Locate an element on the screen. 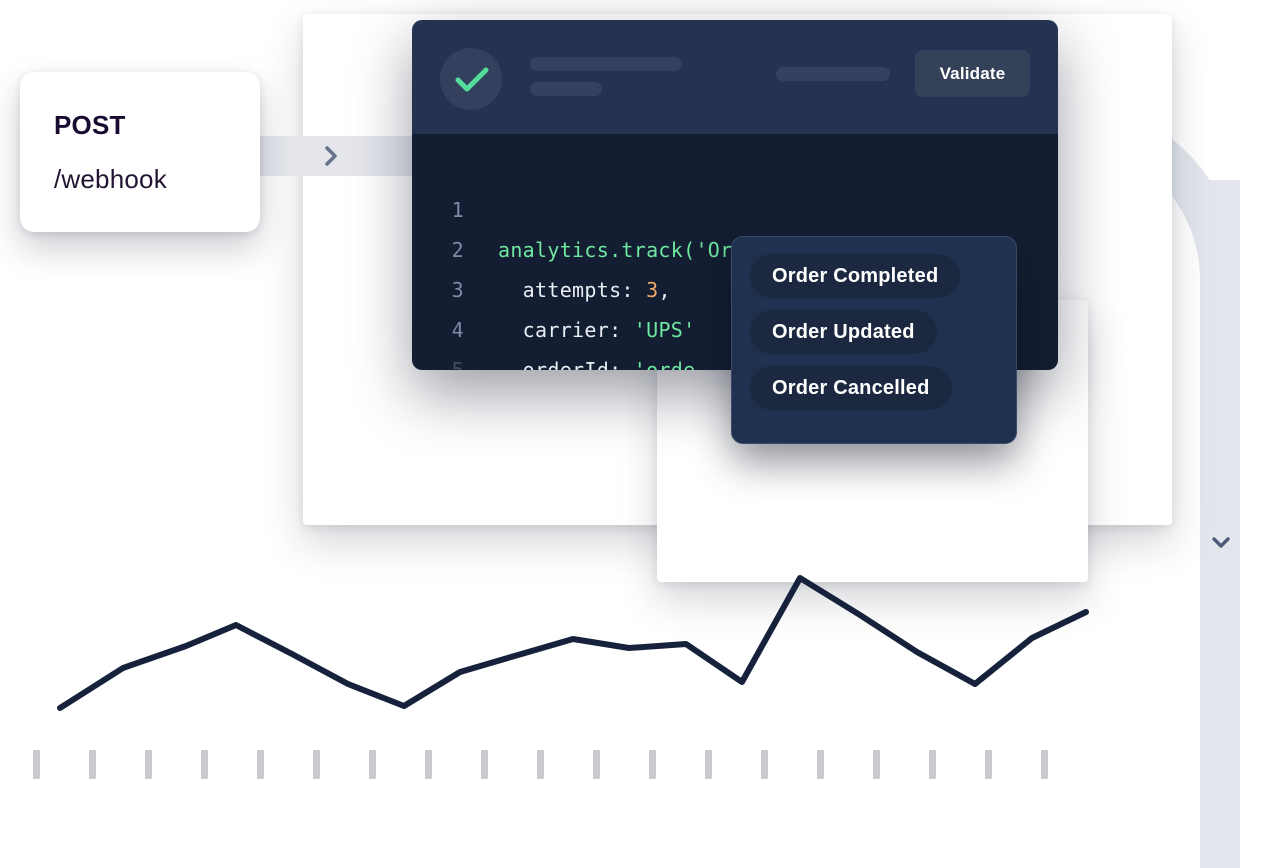 The image size is (1280, 868). code-token: orderId: is located at coordinates (566, 364).